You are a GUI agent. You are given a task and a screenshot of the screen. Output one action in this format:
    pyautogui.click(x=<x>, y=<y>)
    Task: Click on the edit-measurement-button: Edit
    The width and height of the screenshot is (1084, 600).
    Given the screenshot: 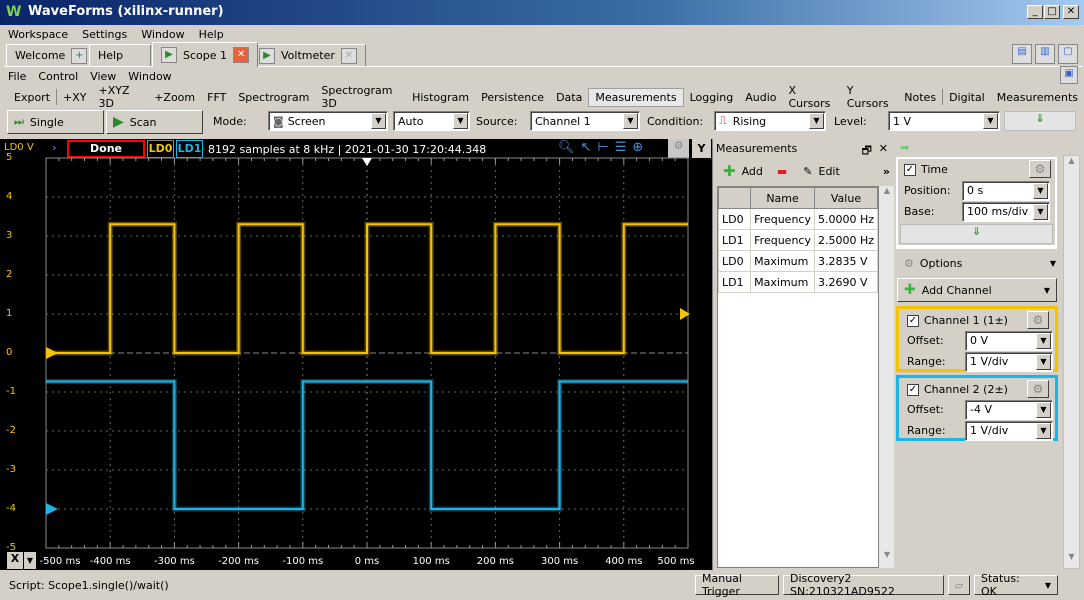 What is the action you would take?
    pyautogui.click(x=829, y=171)
    